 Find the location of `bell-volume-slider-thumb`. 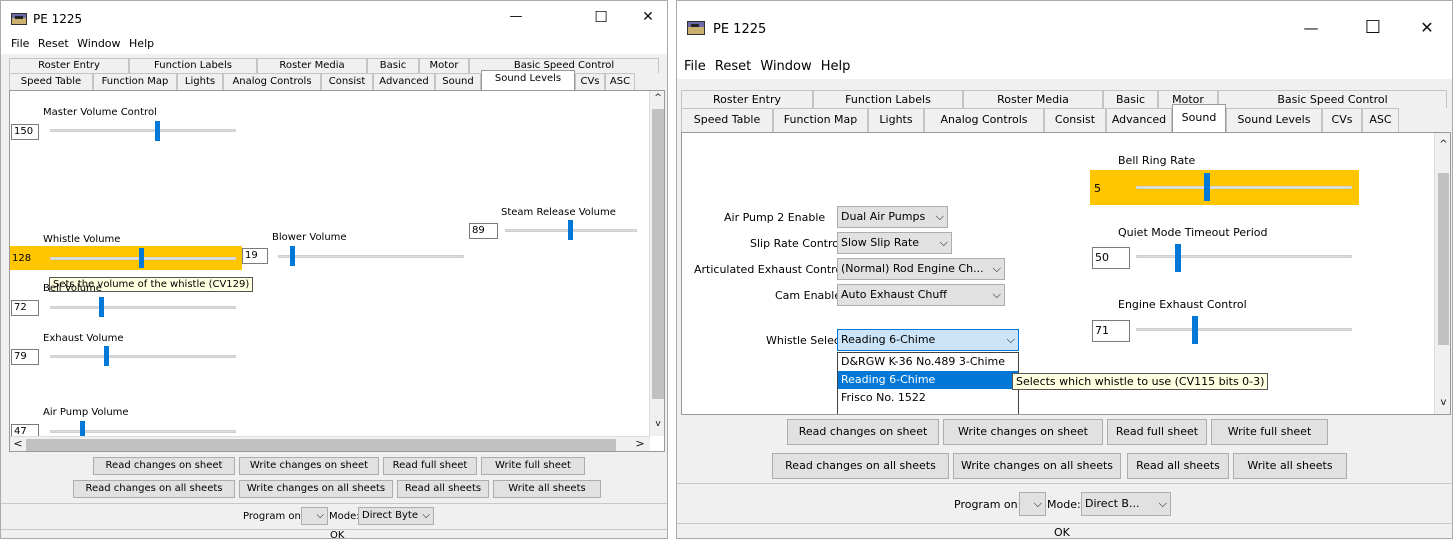

bell-volume-slider-thumb is located at coordinates (101, 307).